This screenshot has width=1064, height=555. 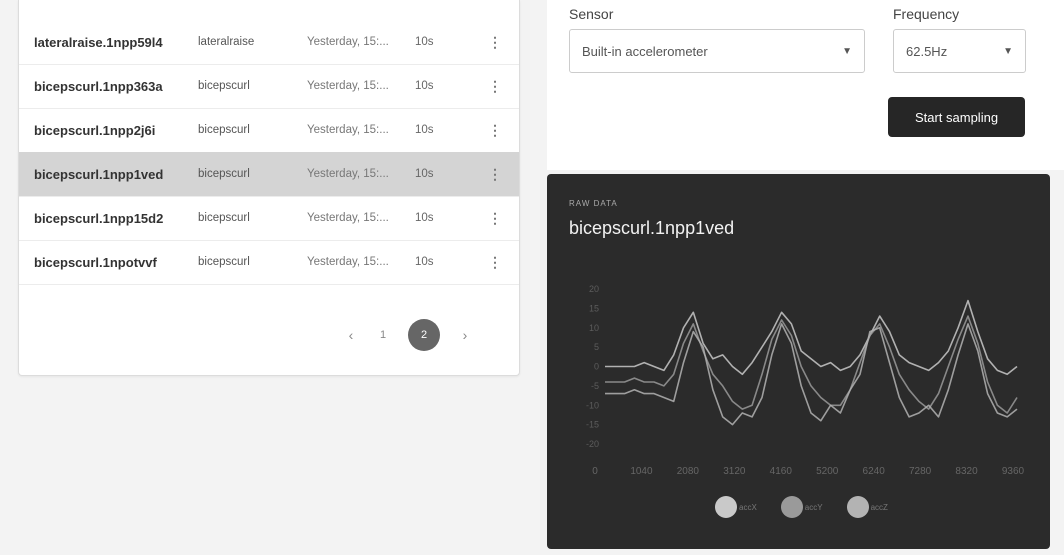 What do you see at coordinates (99, 174) in the screenshot?
I see `sample-name: bicepscurl.1npp1ved` at bounding box center [99, 174].